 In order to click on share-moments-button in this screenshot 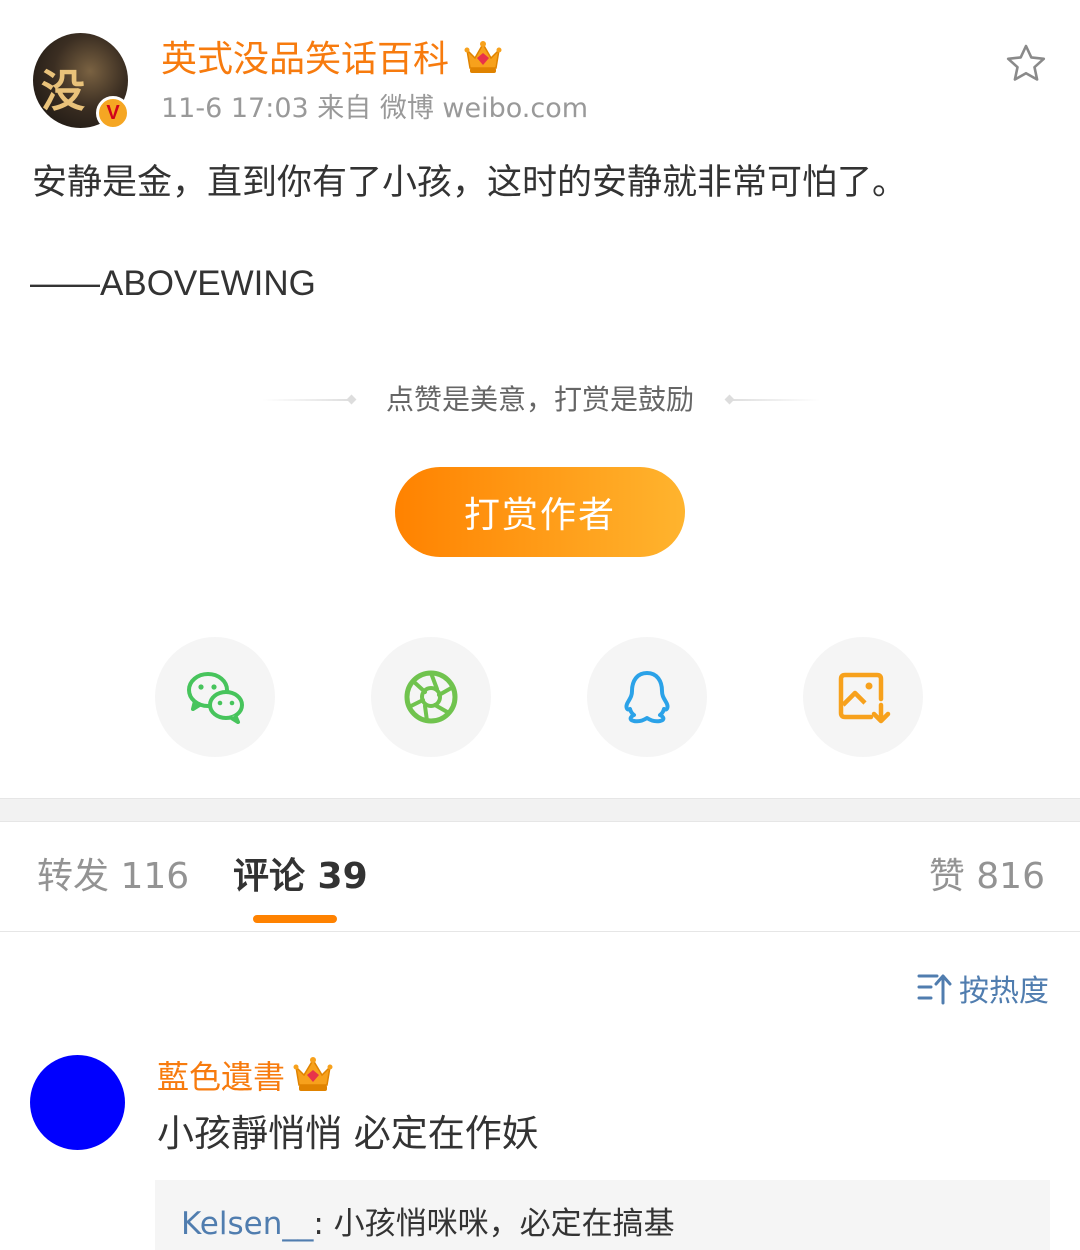, I will do `click(431, 697)`.